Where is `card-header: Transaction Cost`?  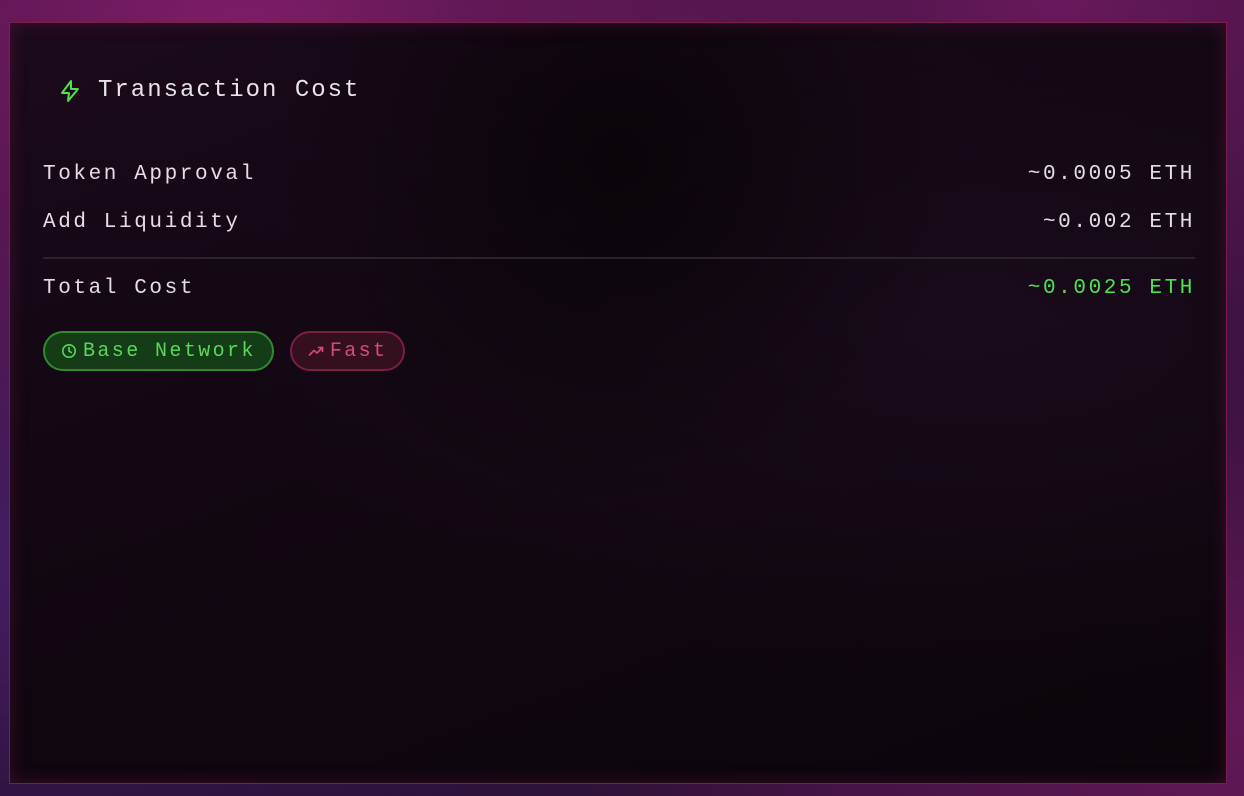
card-header: Transaction Cost is located at coordinates (209, 90).